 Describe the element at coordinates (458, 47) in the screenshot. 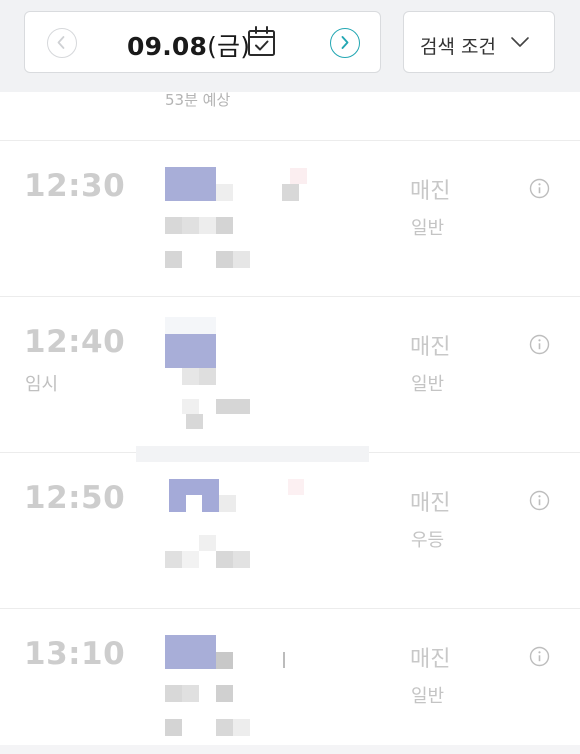

I see `search-conditions-label: 검색 조건` at that location.